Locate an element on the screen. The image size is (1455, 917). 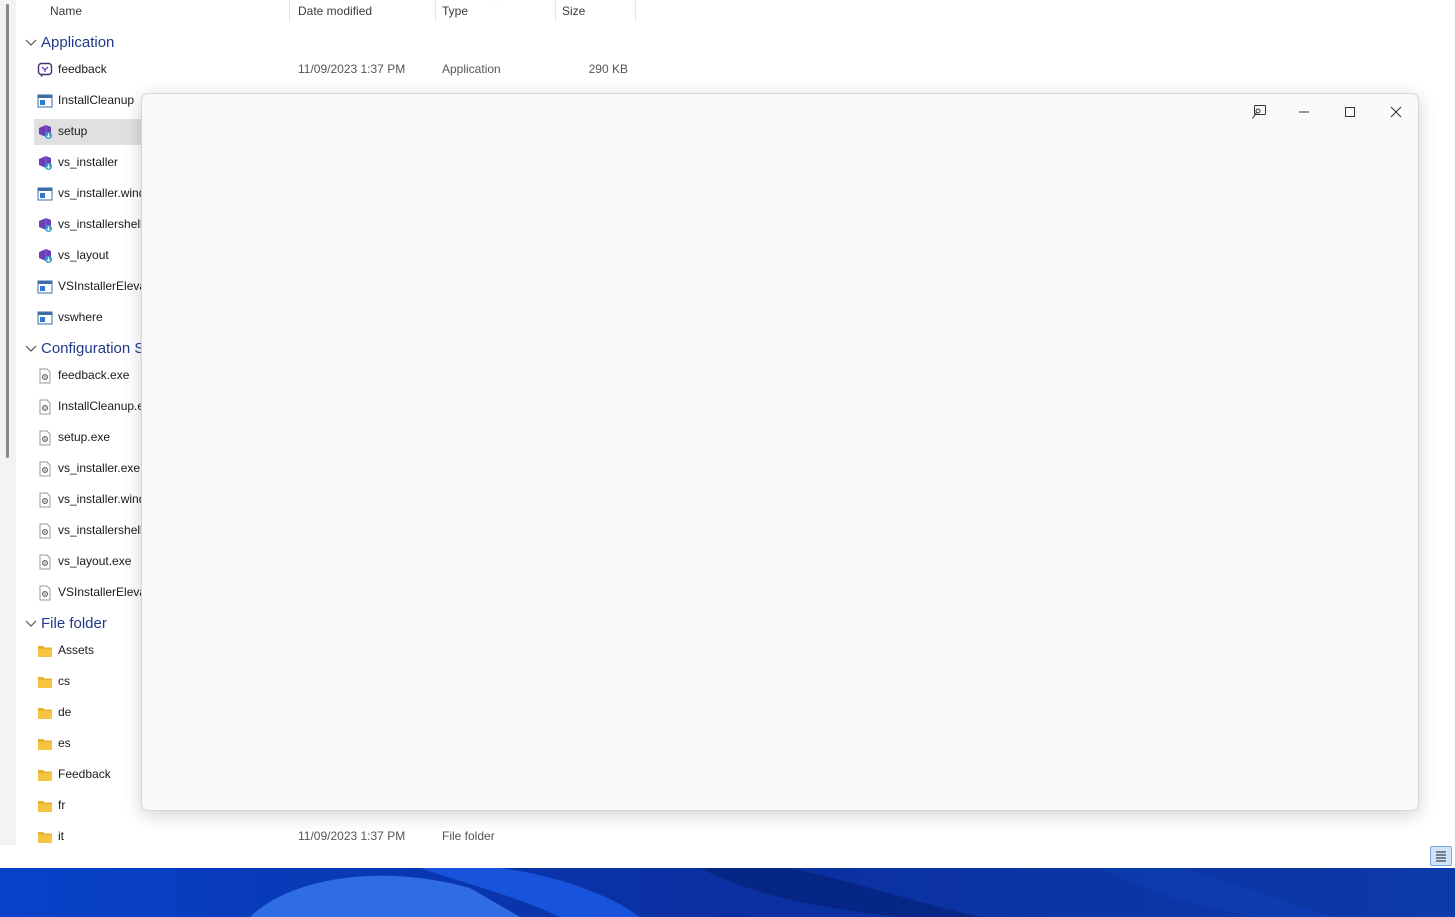
chevron-up-icon is located at coordinates (495, 3).